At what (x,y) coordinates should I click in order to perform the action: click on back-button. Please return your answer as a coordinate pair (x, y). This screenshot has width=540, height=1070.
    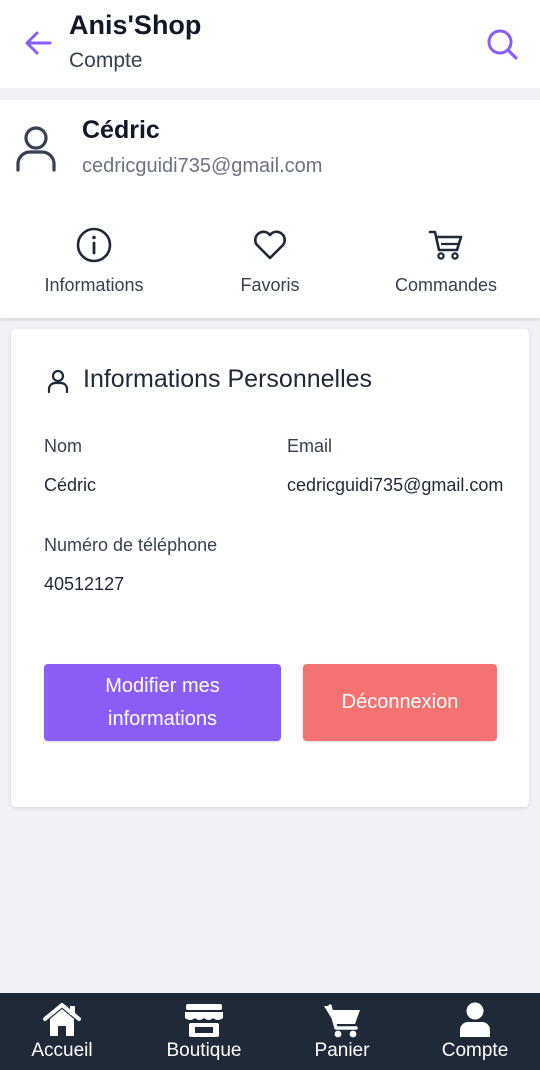
    Looking at the image, I should click on (39, 43).